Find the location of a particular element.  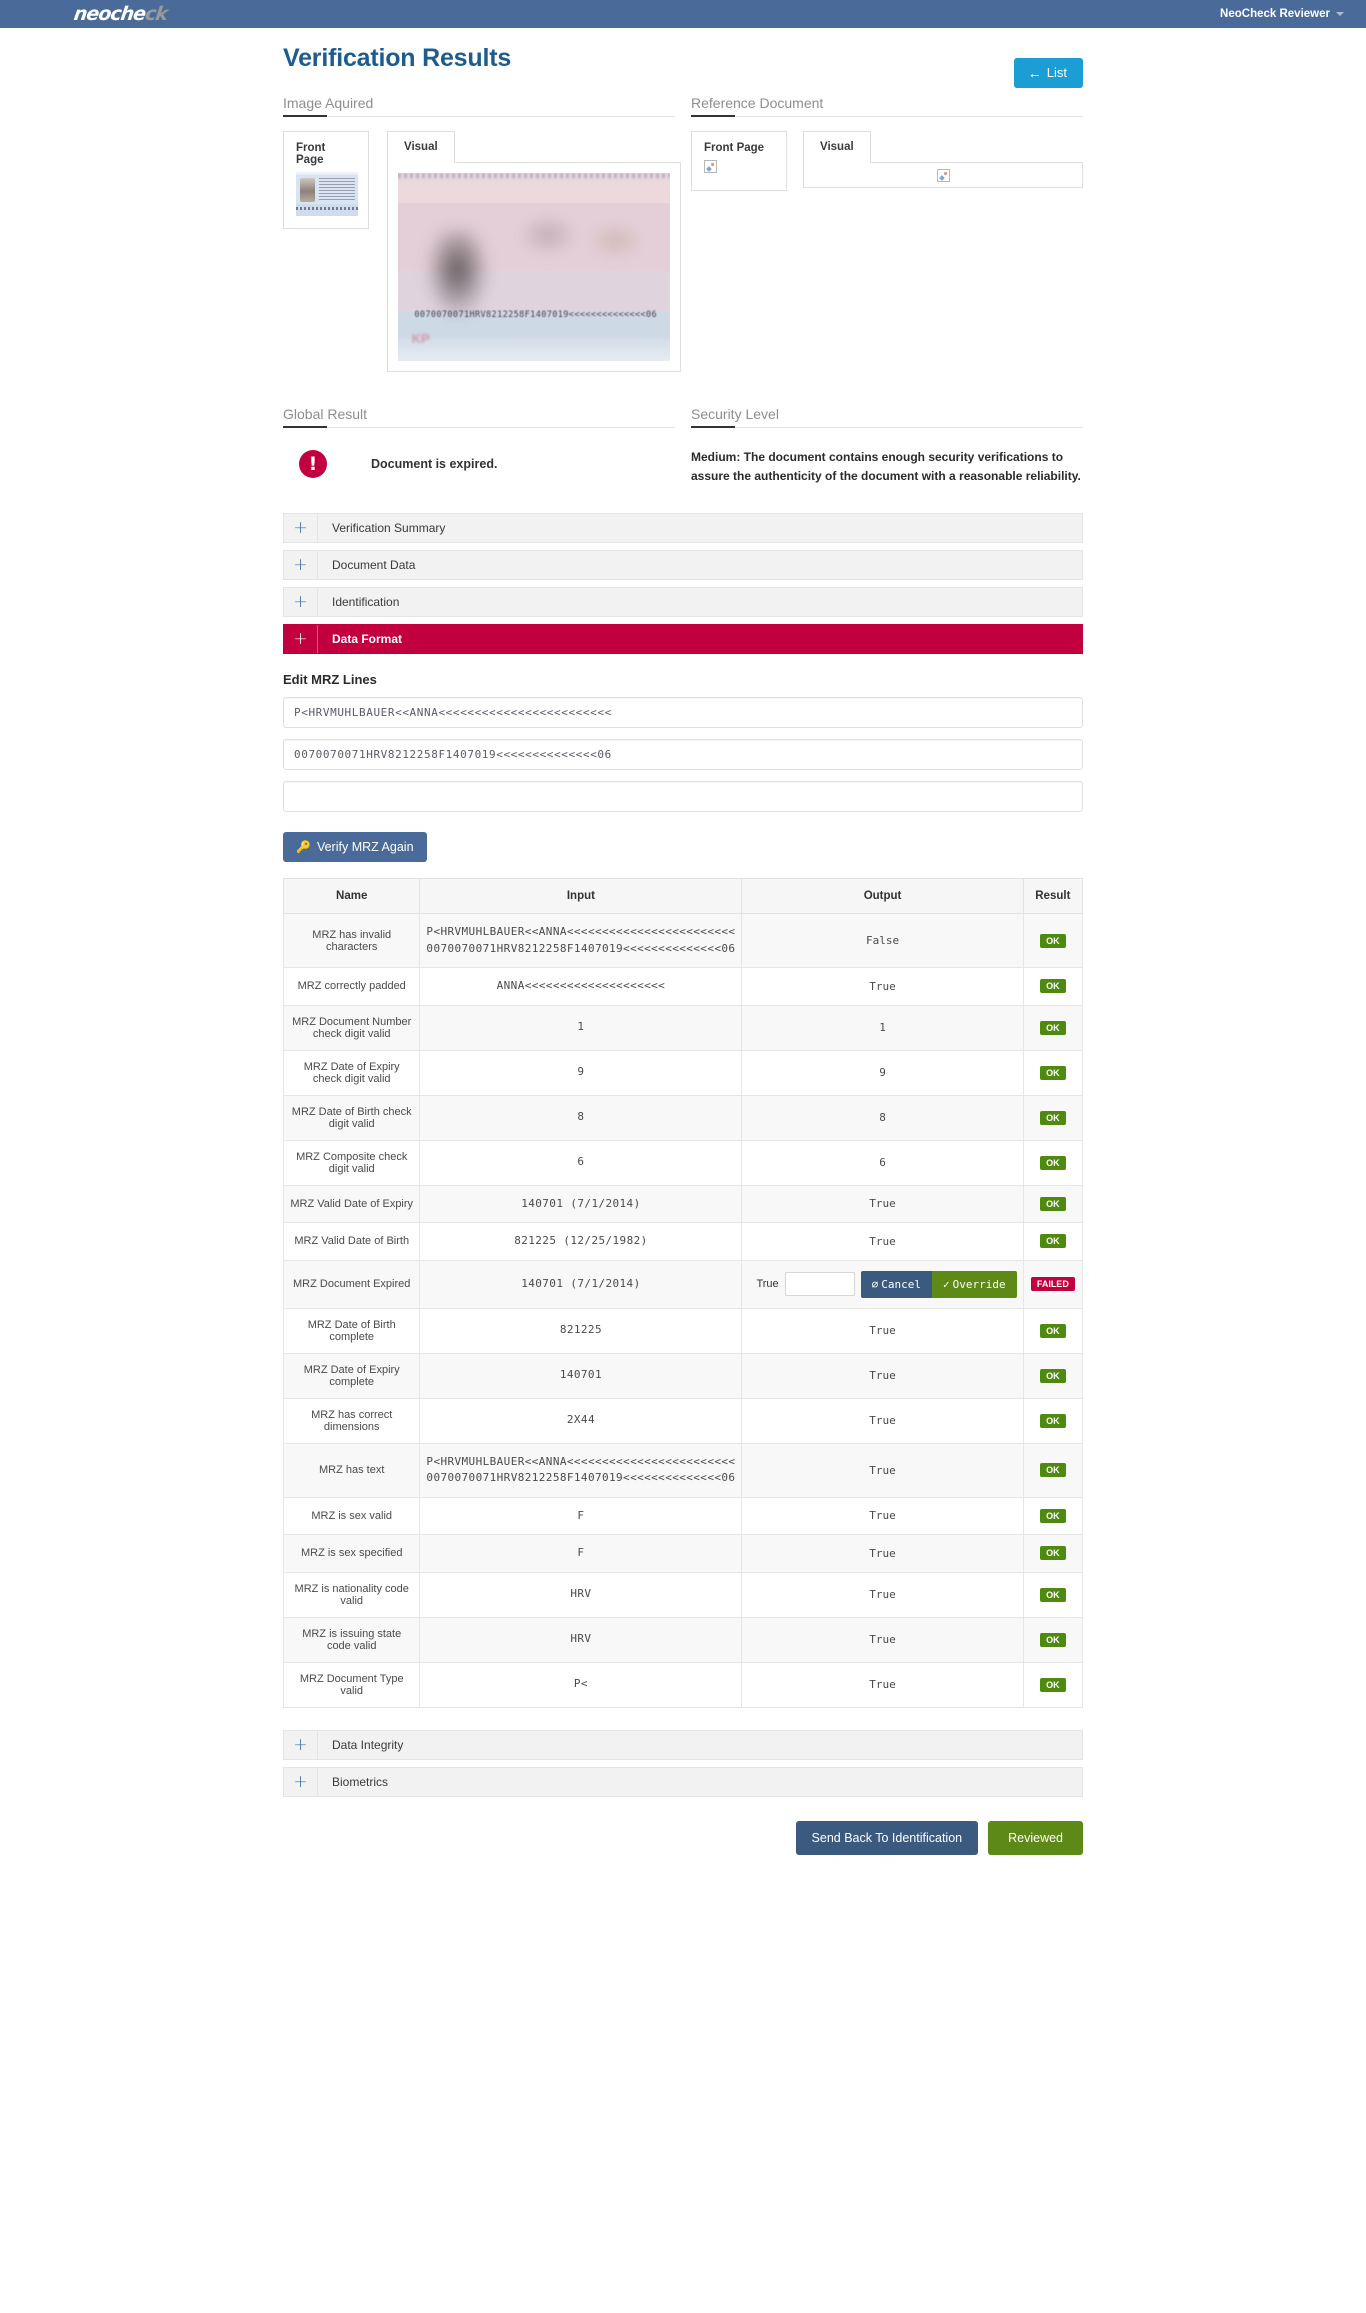

table-row: MRZ Date of Birth check digit valid 8 8 OK is located at coordinates (683, 1117).